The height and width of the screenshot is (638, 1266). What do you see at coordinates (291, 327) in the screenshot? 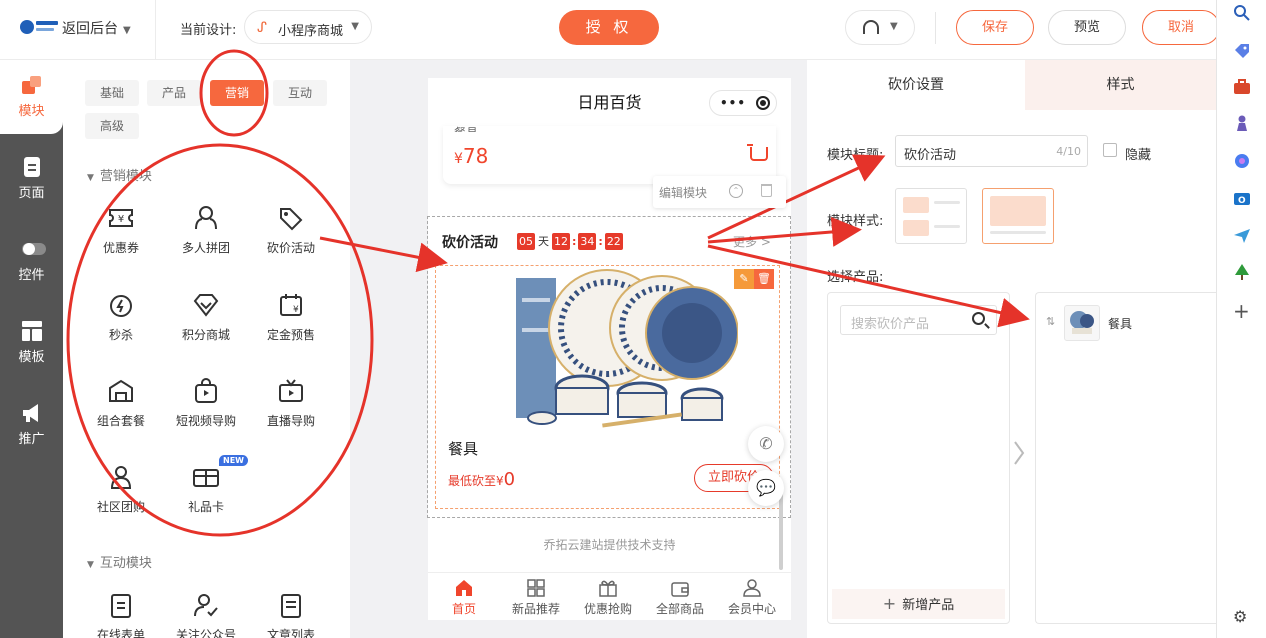
I see `component-deposit-presale: ¥ 定金预售` at bounding box center [291, 327].